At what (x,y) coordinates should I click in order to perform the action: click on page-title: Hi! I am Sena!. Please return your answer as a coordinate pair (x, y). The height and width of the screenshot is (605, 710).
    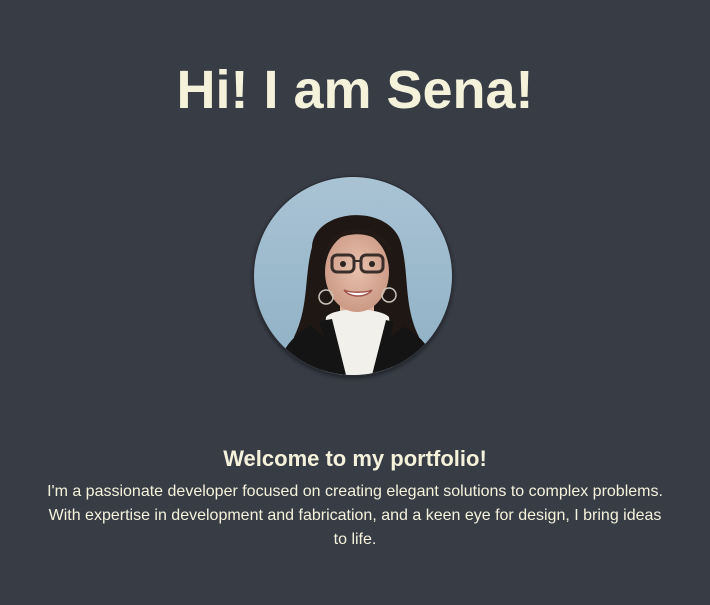
    Looking at the image, I should click on (355, 90).